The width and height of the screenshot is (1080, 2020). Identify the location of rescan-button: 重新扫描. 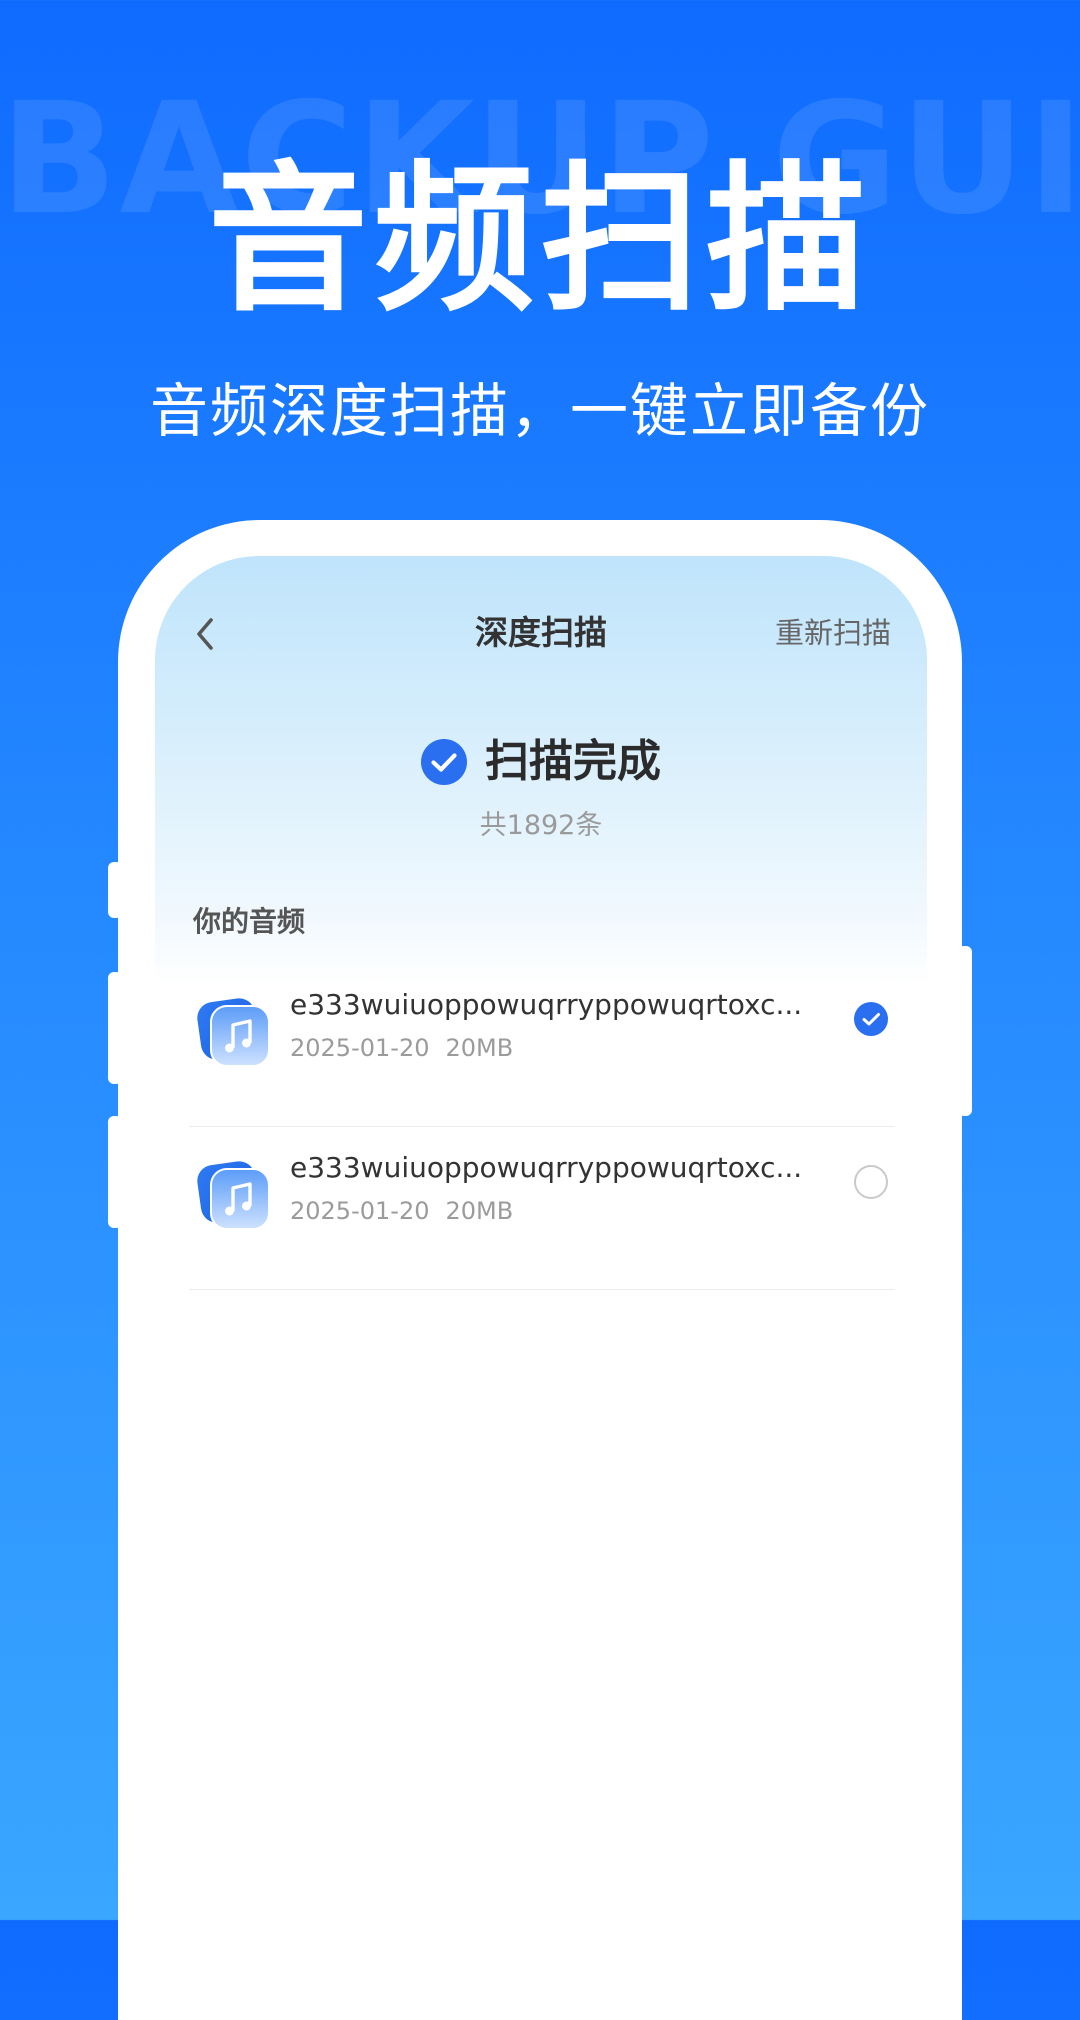
(833, 633).